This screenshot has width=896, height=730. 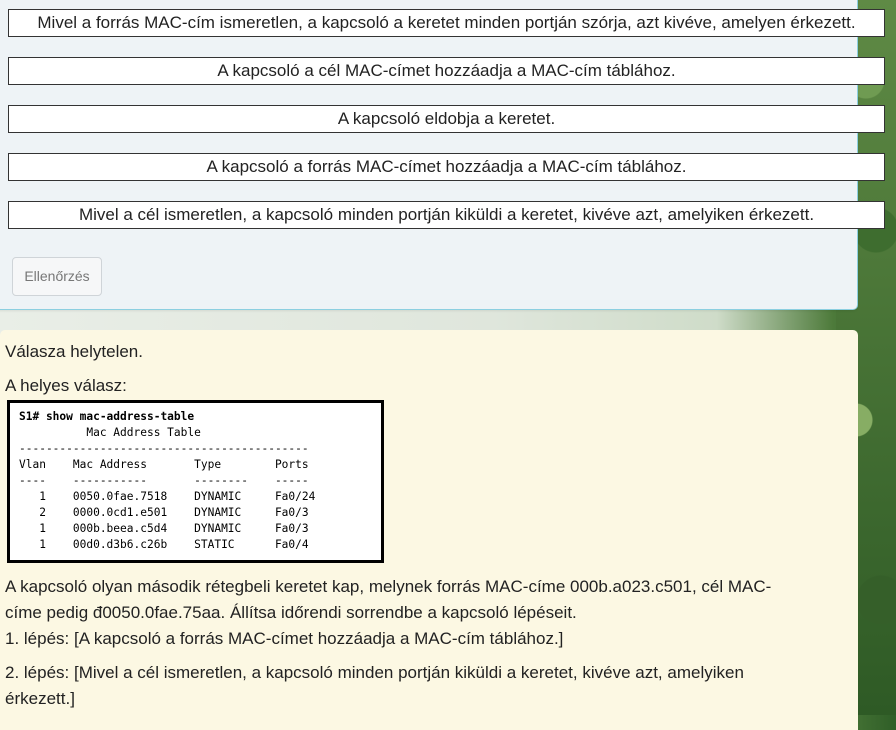 I want to click on cli-header: Vlan Mac Address Type Ports, so click(x=164, y=464).